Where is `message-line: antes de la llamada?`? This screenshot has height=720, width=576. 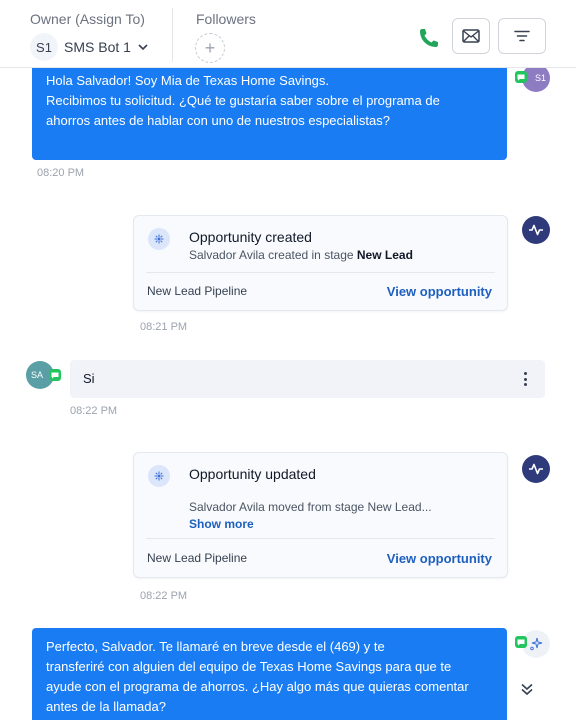 message-line: antes de la llamada? is located at coordinates (106, 706).